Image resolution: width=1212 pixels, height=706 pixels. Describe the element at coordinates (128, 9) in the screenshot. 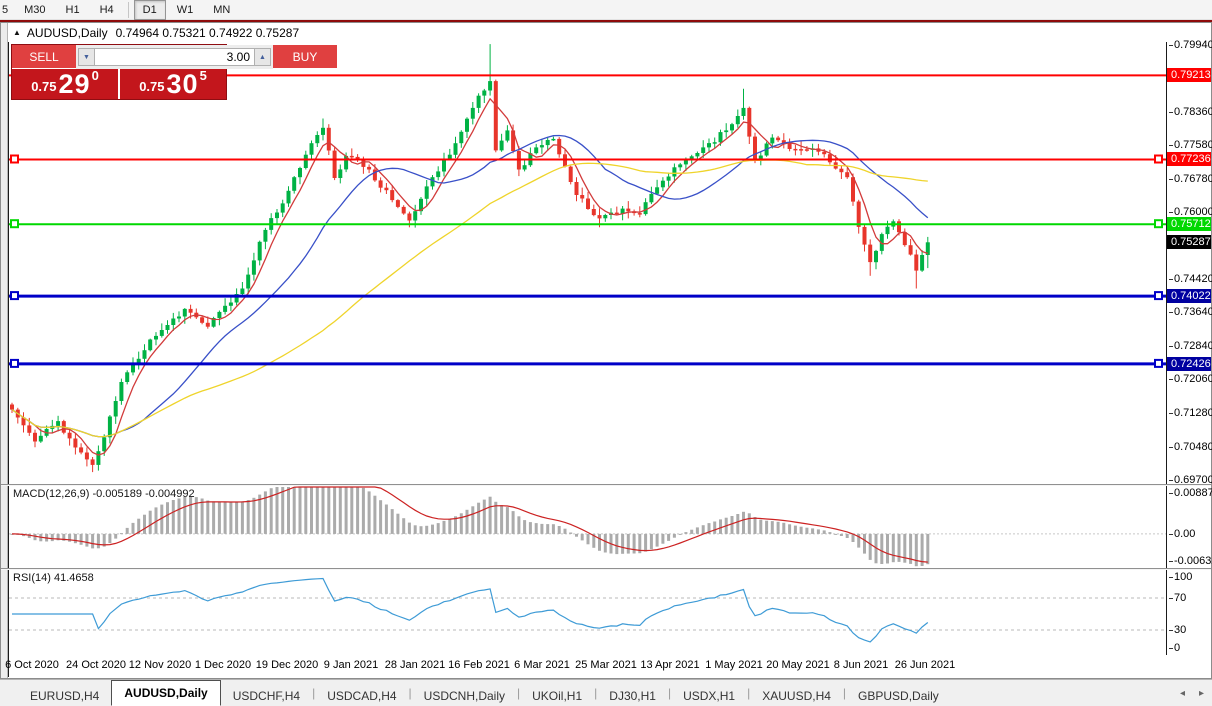

I see `toolbar-separator` at that location.